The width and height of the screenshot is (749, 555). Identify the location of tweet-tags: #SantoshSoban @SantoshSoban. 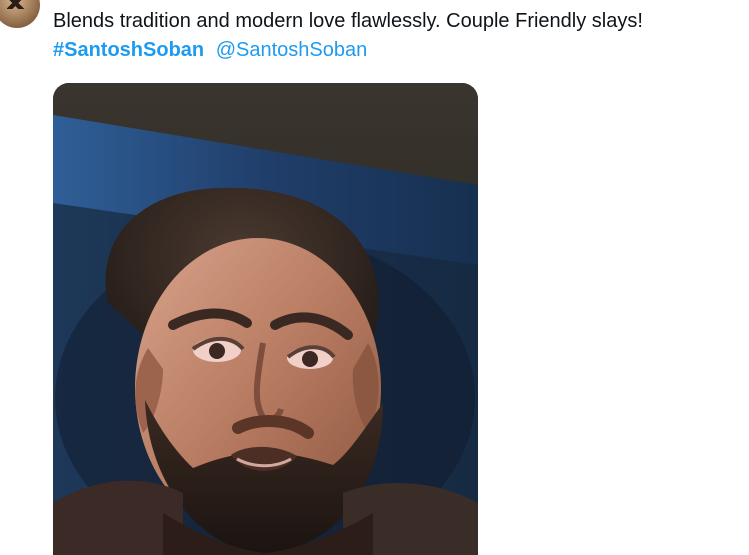
(210, 50).